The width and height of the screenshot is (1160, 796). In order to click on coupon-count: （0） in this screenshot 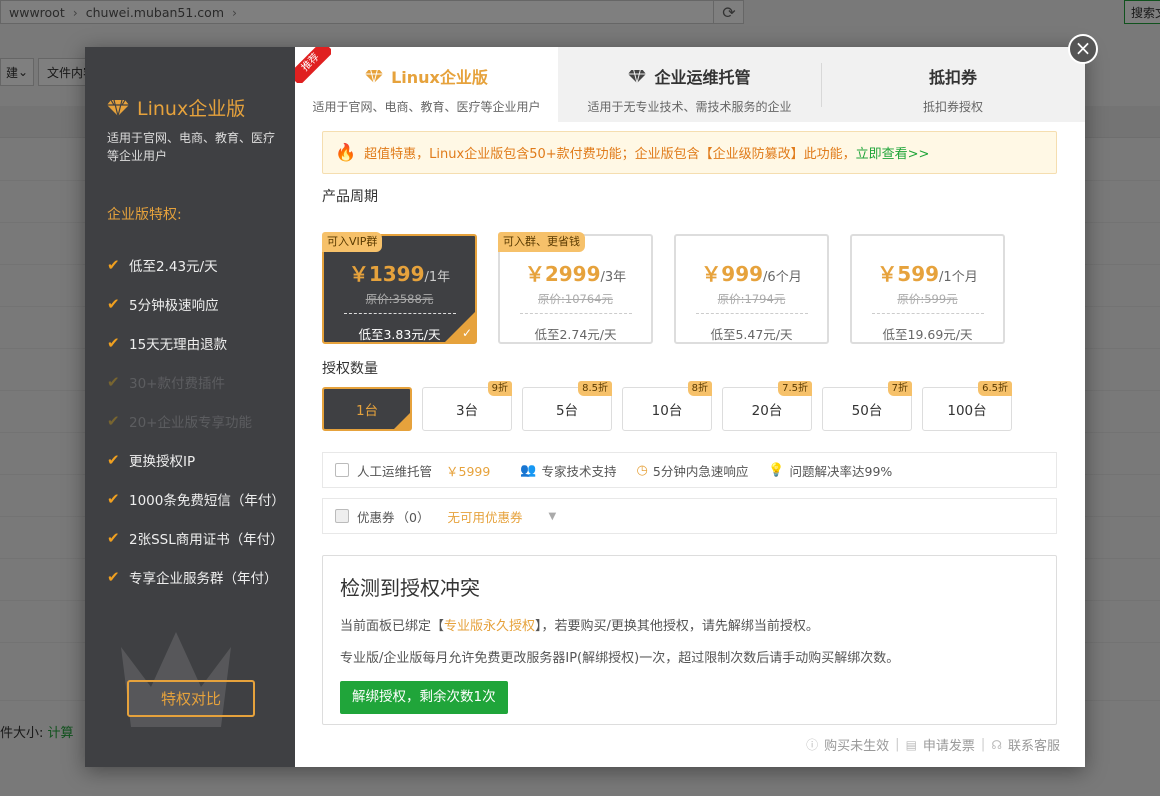, I will do `click(413, 517)`.